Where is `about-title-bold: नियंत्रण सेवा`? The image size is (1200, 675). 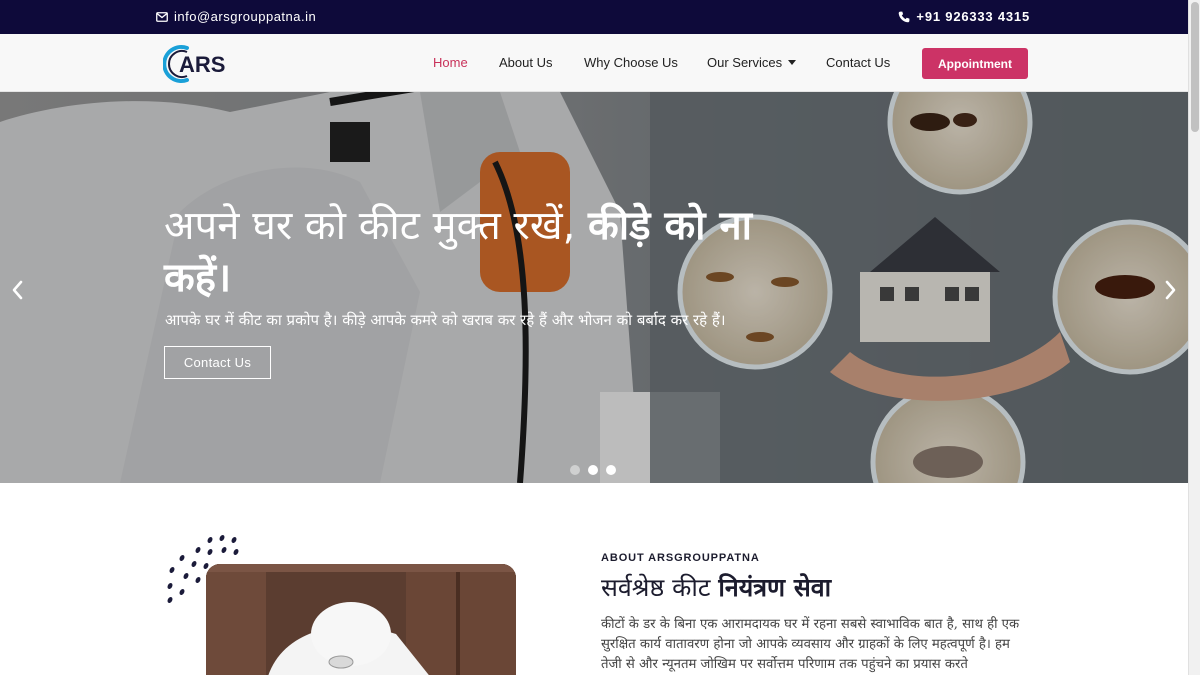 about-title-bold: नियंत्रण सेवा is located at coordinates (775, 587).